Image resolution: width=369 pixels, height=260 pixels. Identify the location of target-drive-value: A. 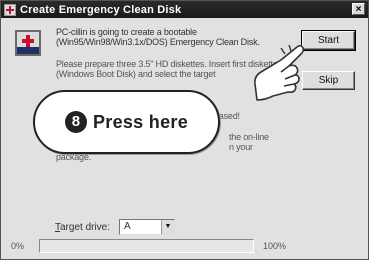
(127, 226).